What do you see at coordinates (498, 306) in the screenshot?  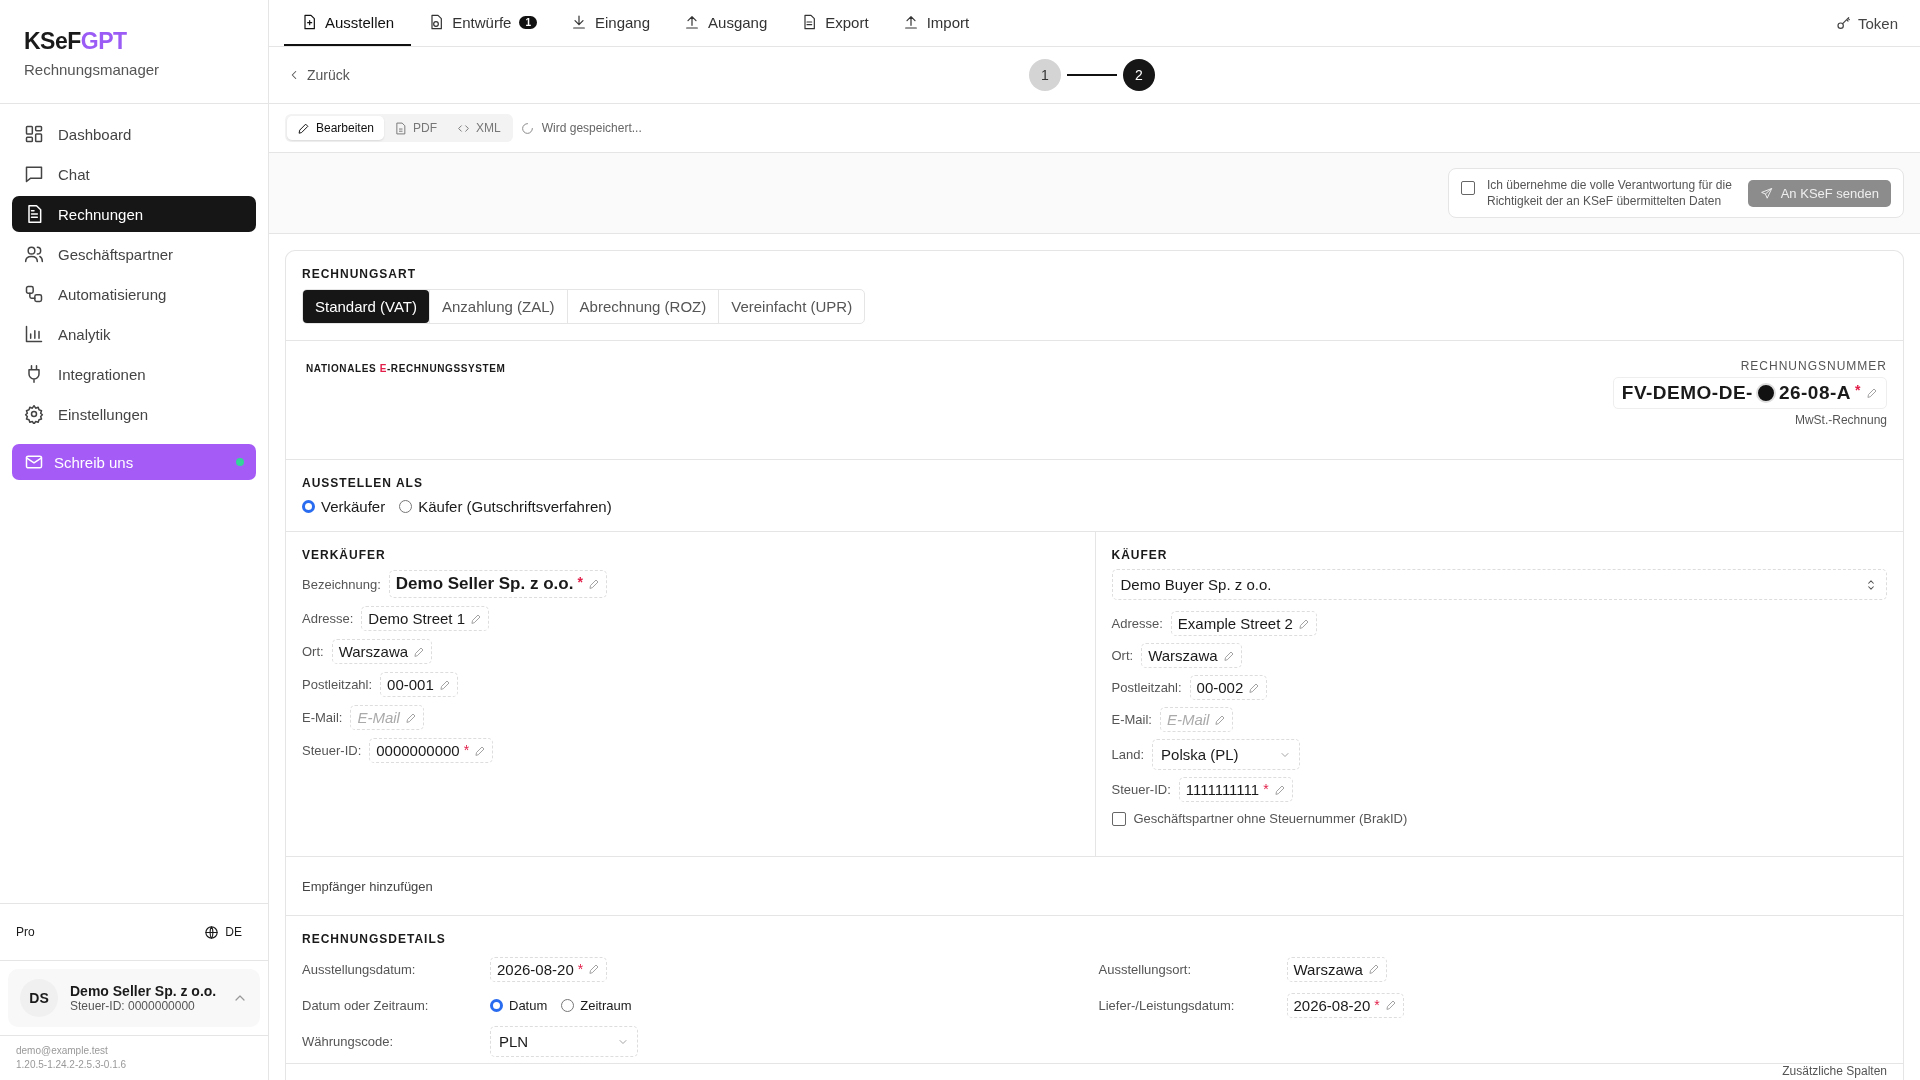 I see `invoice-type-tab: Anzahlung (ZAL)` at bounding box center [498, 306].